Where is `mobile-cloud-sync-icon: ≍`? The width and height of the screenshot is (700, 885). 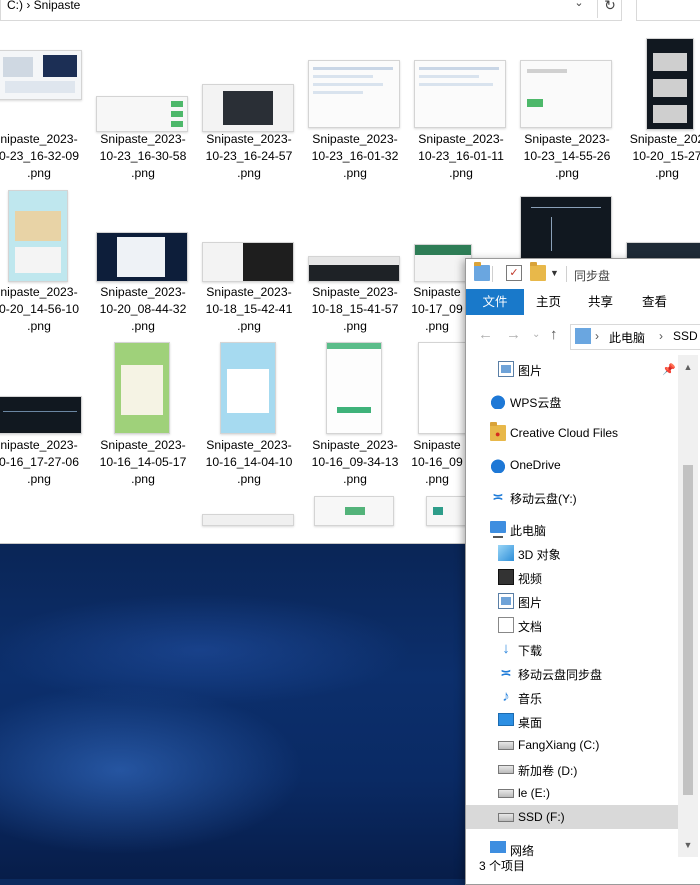
mobile-cloud-sync-icon: ≍ is located at coordinates (506, 672).